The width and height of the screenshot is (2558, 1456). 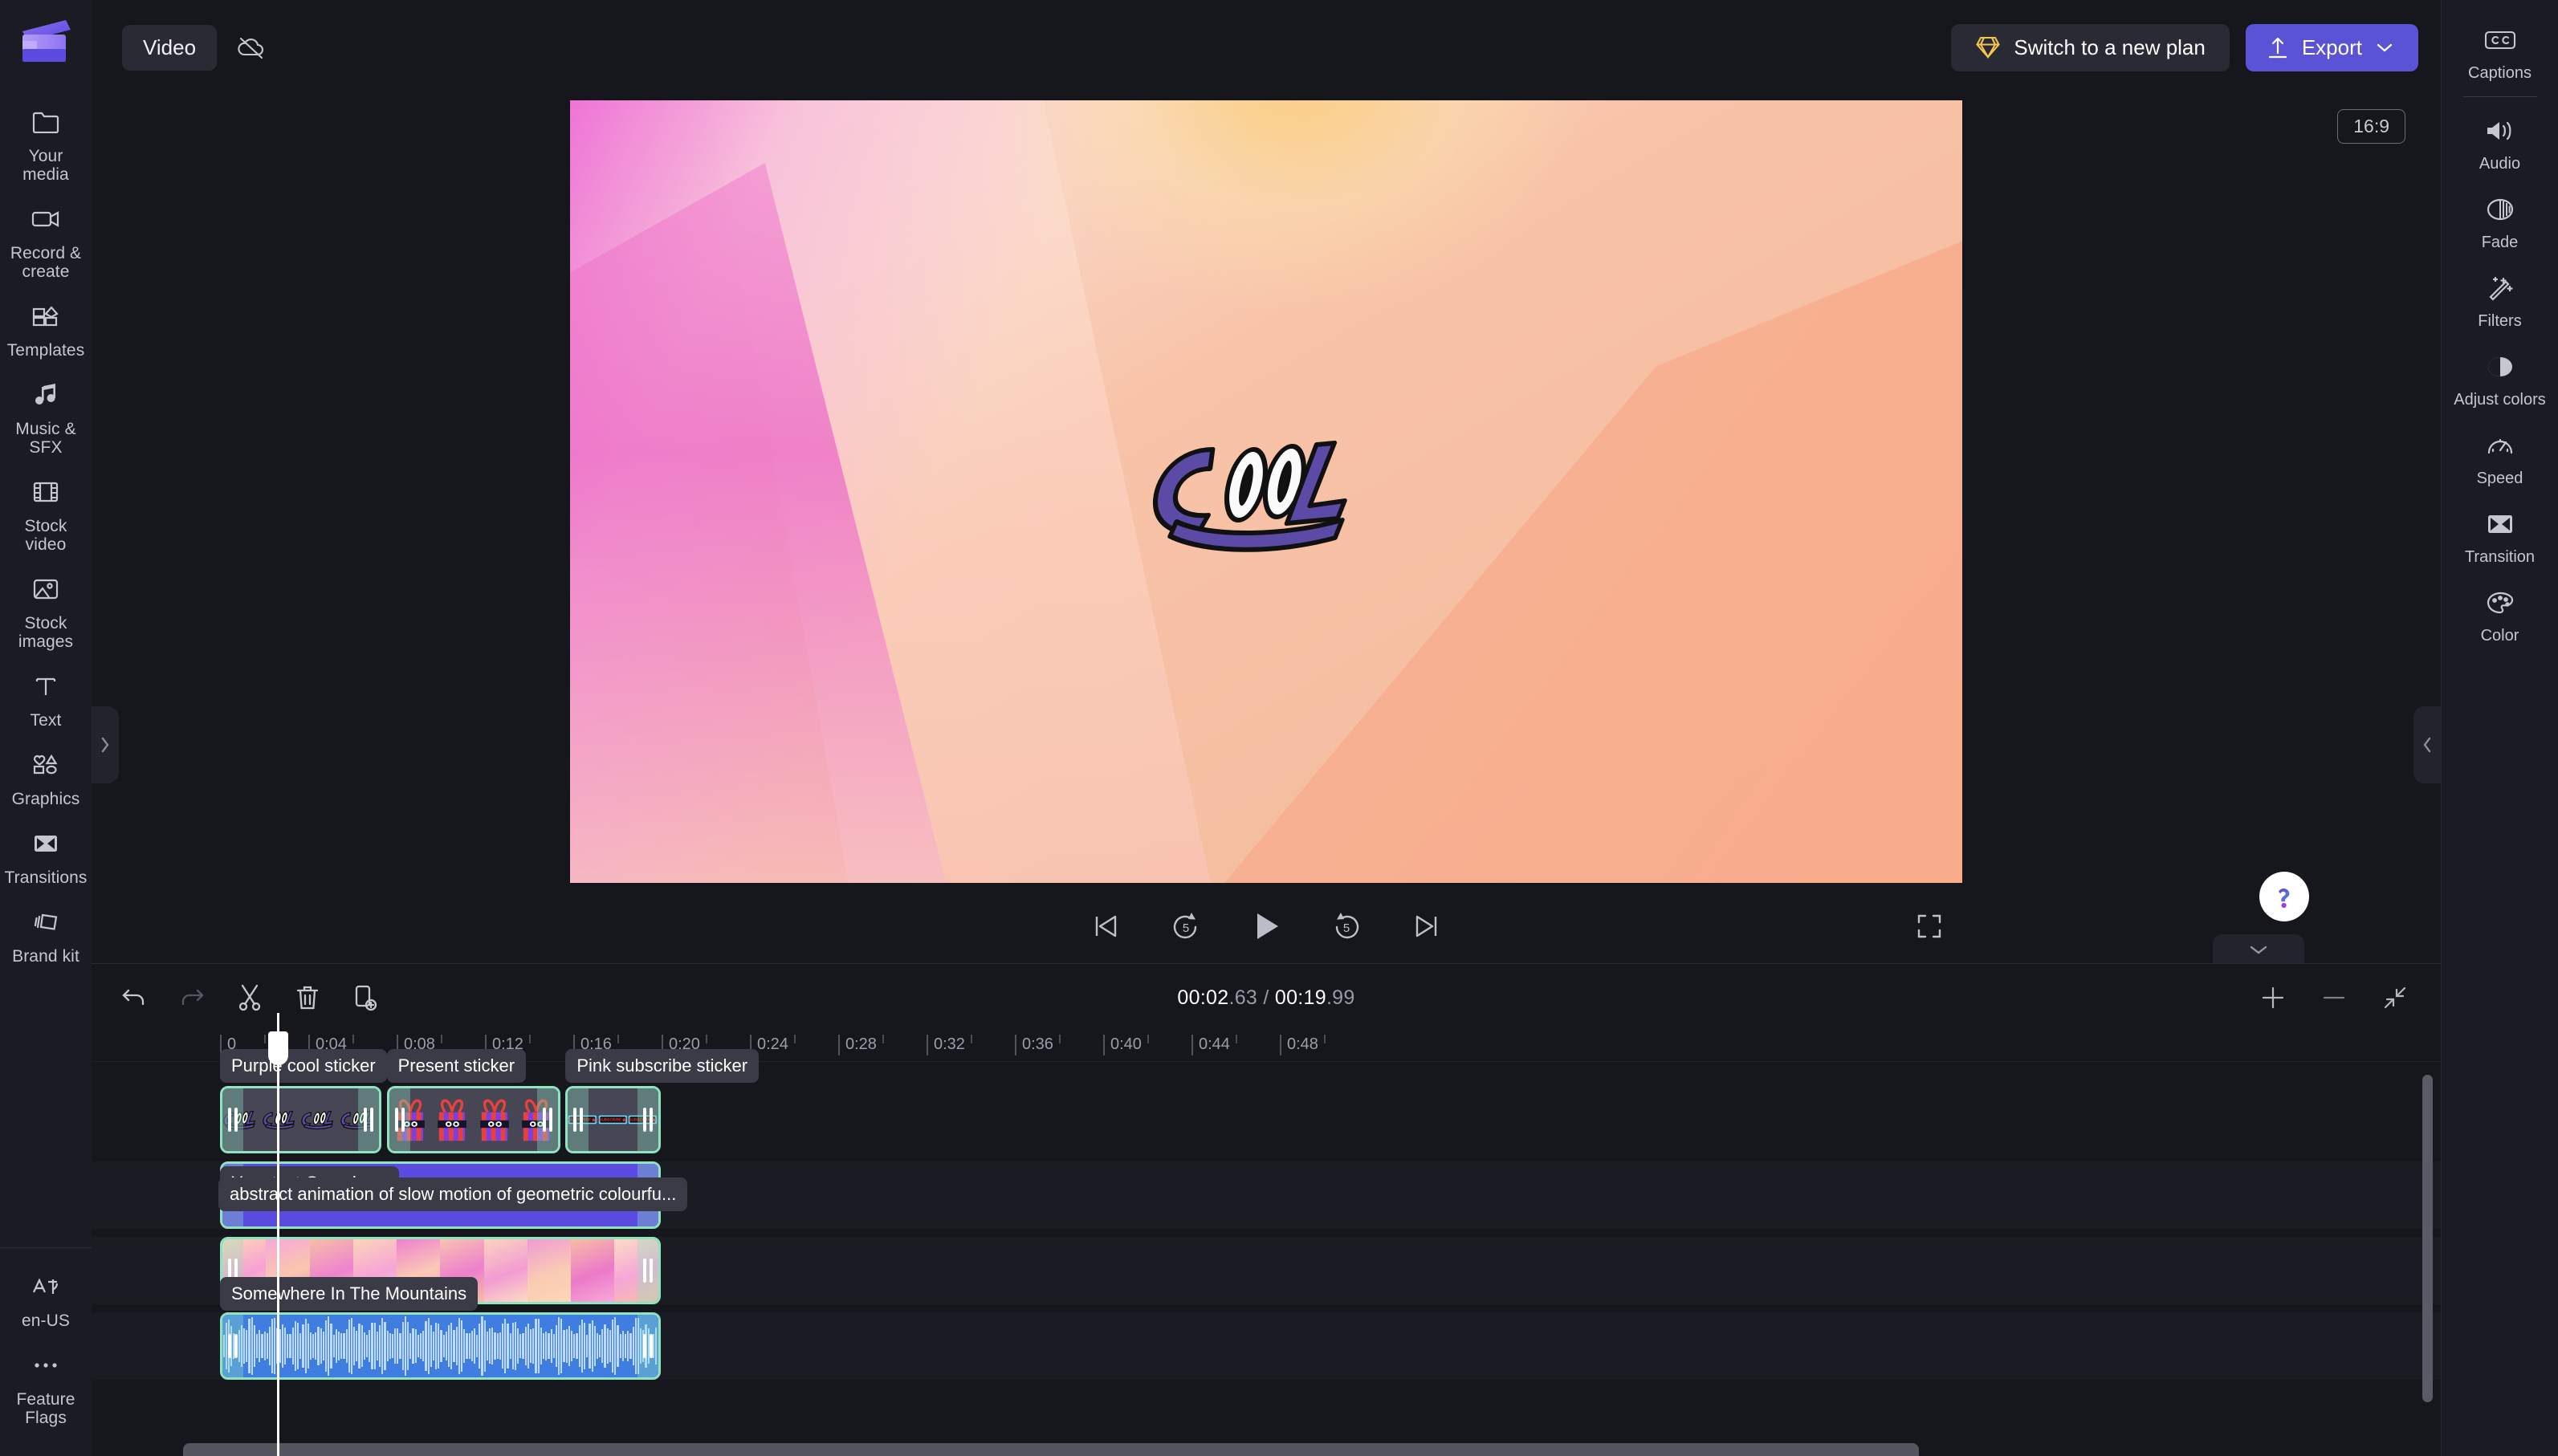 I want to click on video-tab: Video, so click(x=170, y=47).